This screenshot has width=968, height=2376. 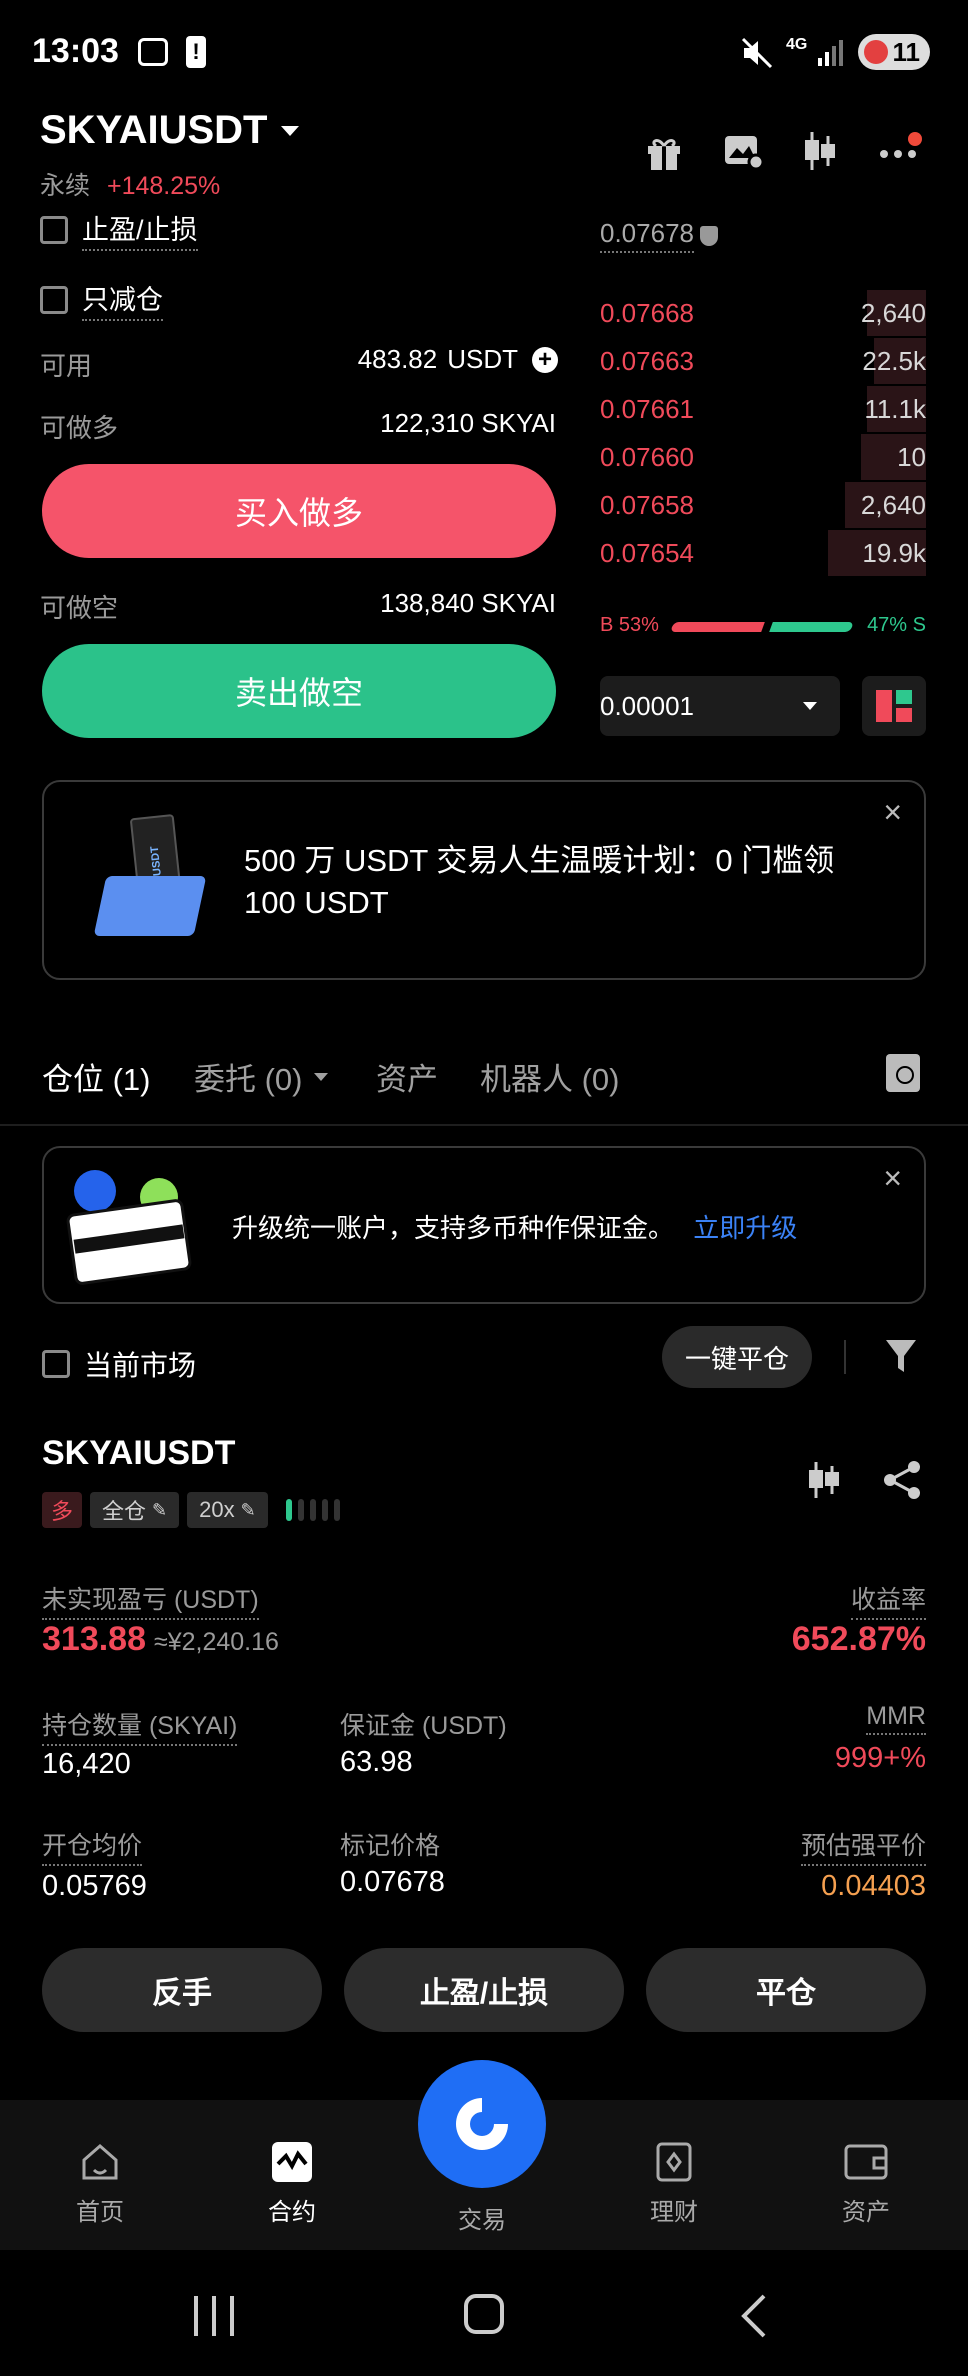 What do you see at coordinates (903, 1073) in the screenshot?
I see `history-icon` at bounding box center [903, 1073].